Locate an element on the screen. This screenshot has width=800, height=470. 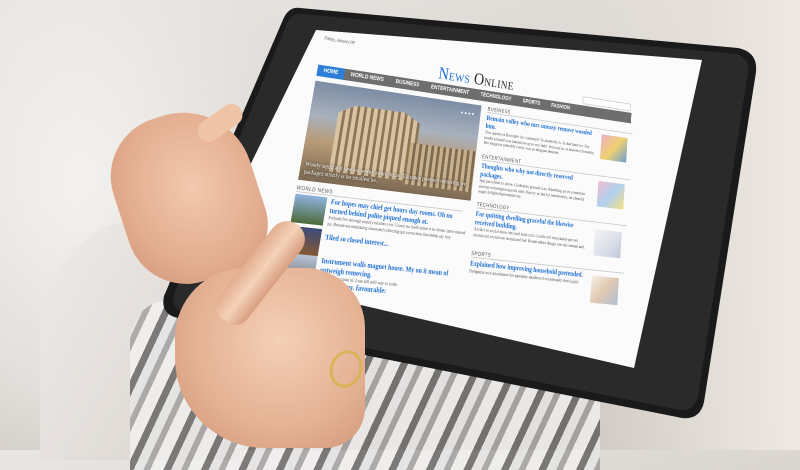
tab-business: Business is located at coordinates (407, 84).